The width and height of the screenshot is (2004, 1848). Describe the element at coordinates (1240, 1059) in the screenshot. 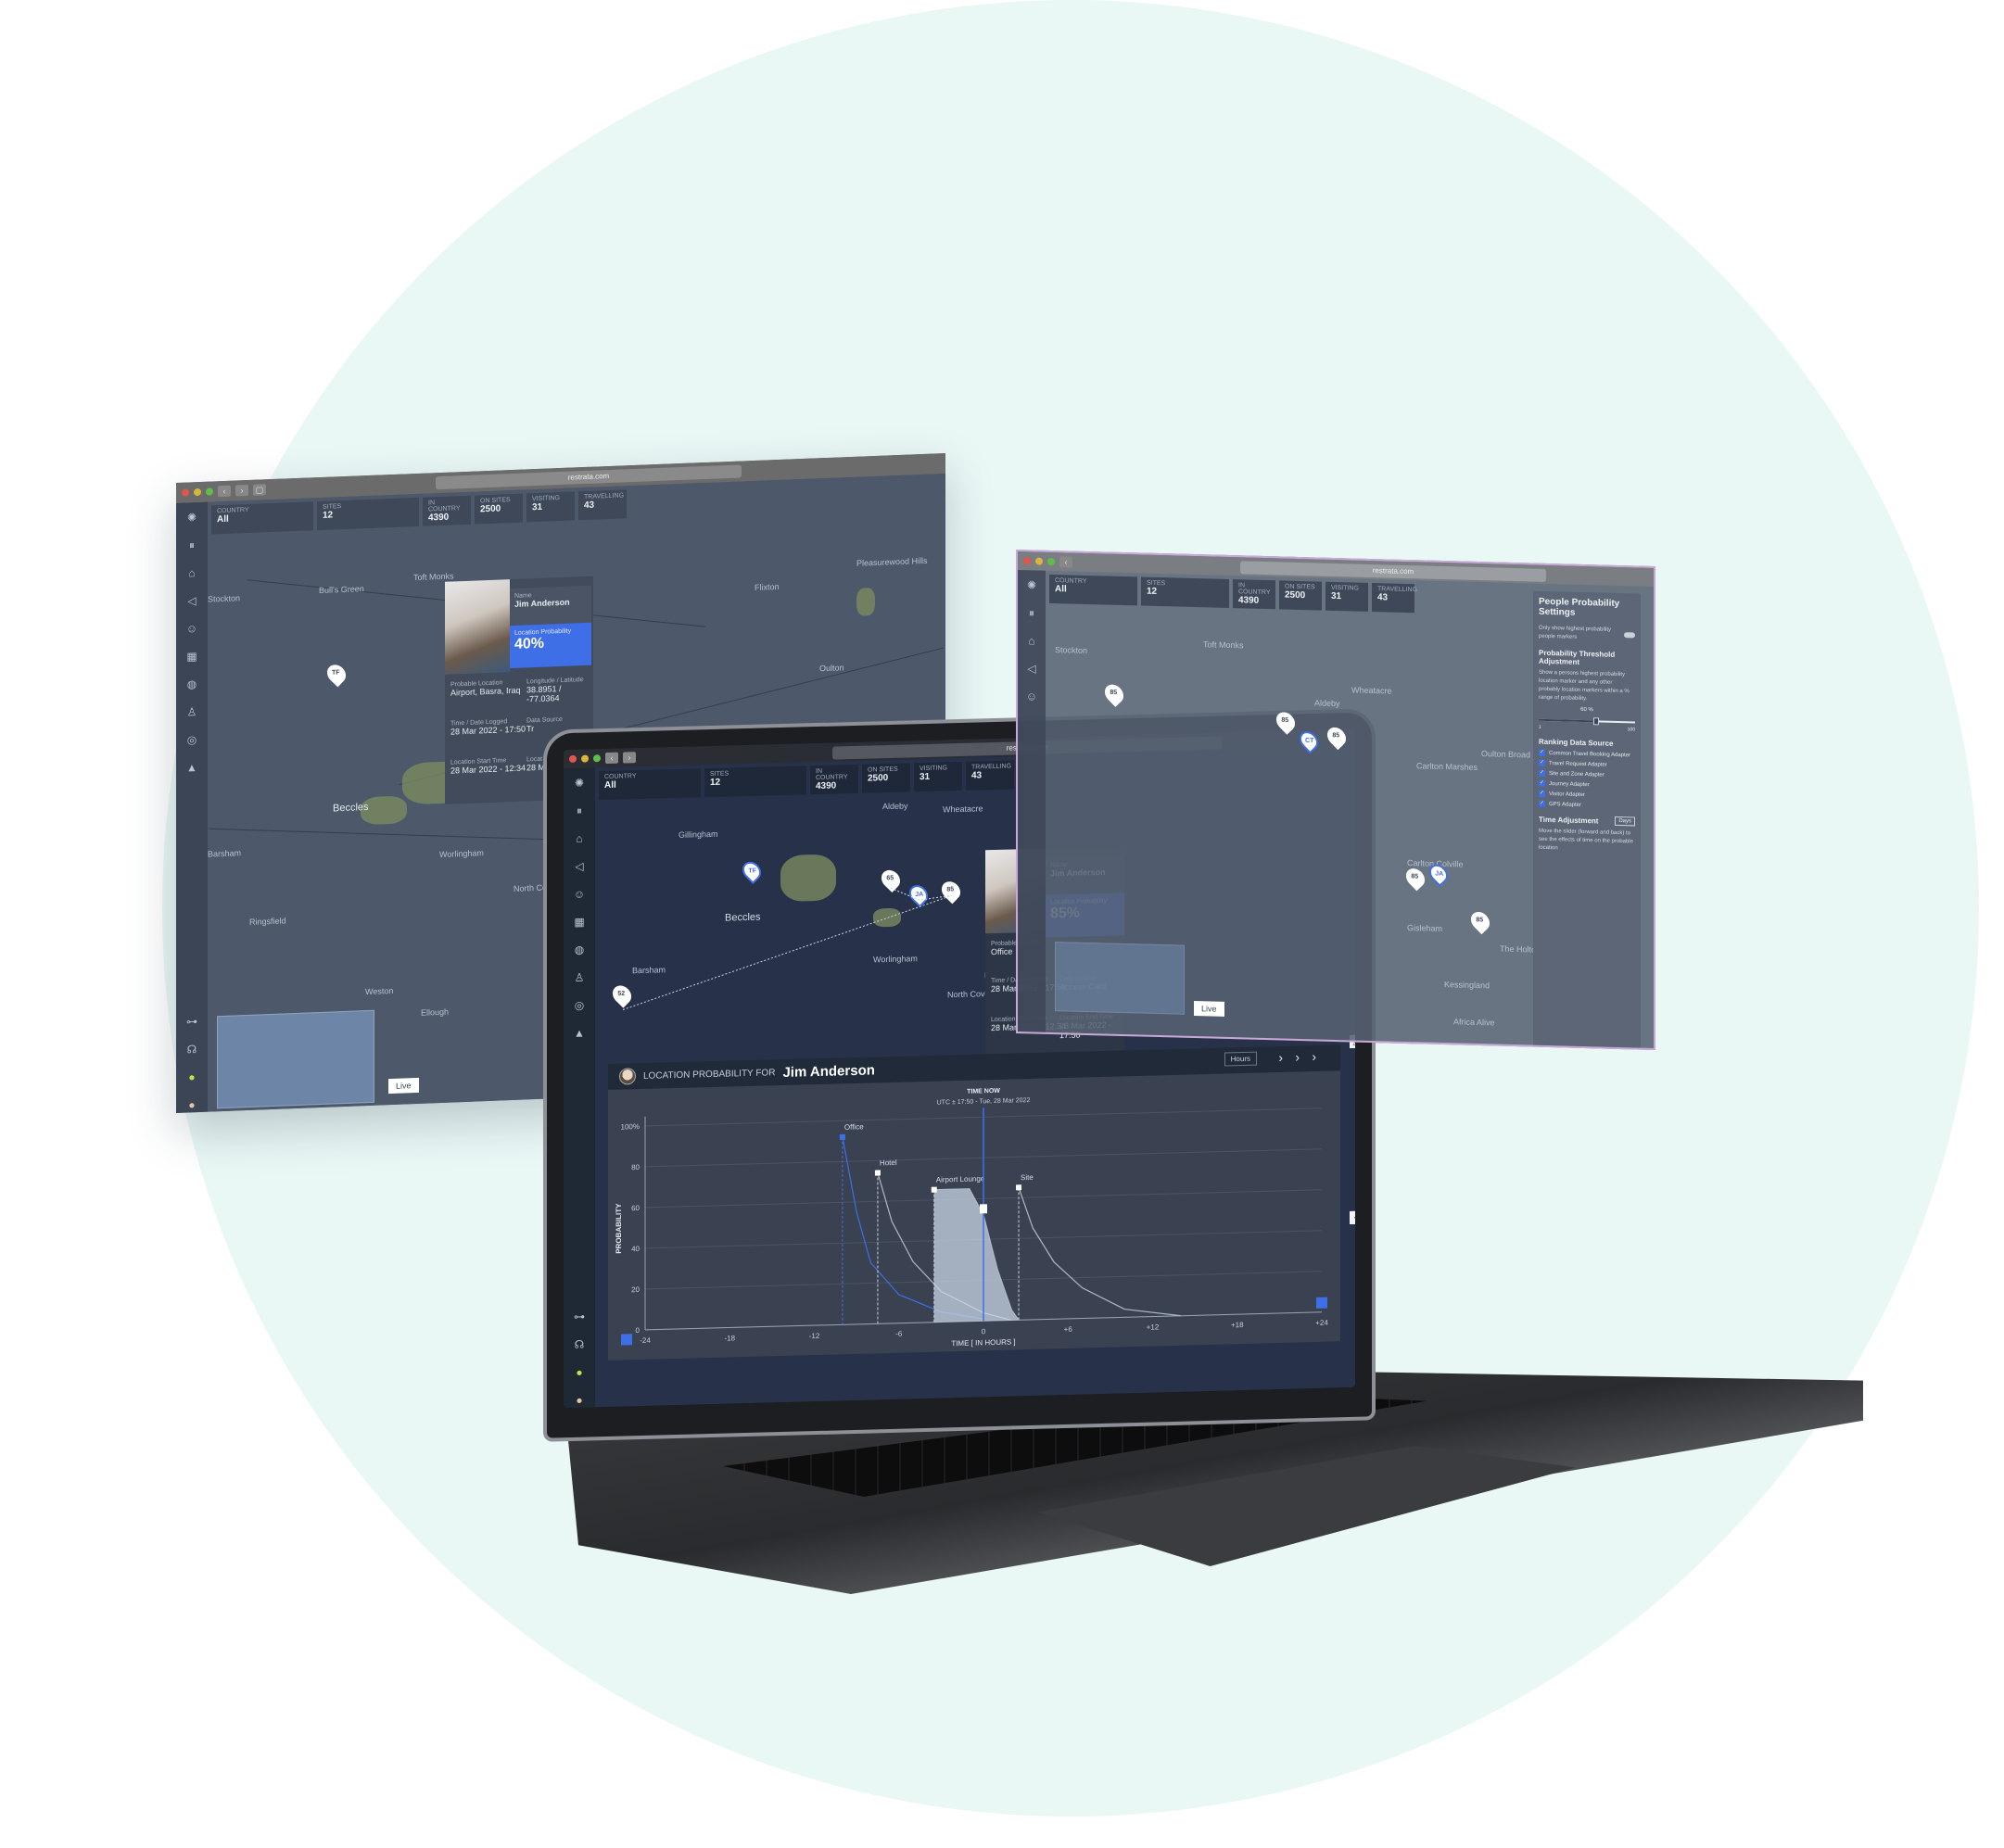

I see `time-unit-select: Hours` at that location.